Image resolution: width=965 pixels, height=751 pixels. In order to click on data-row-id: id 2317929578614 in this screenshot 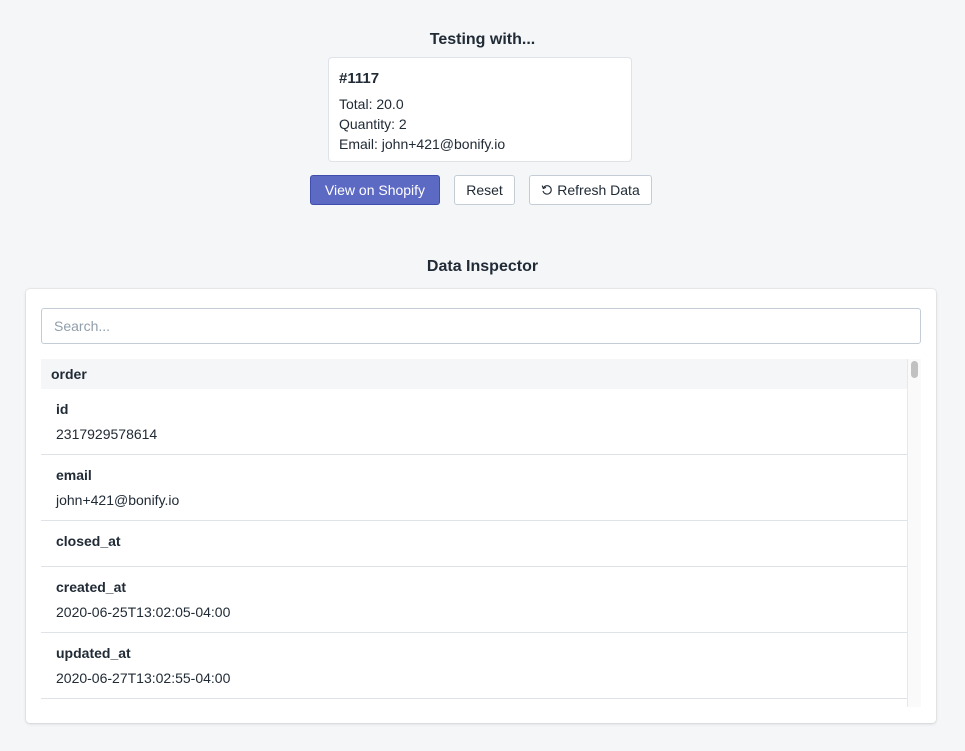, I will do `click(474, 422)`.